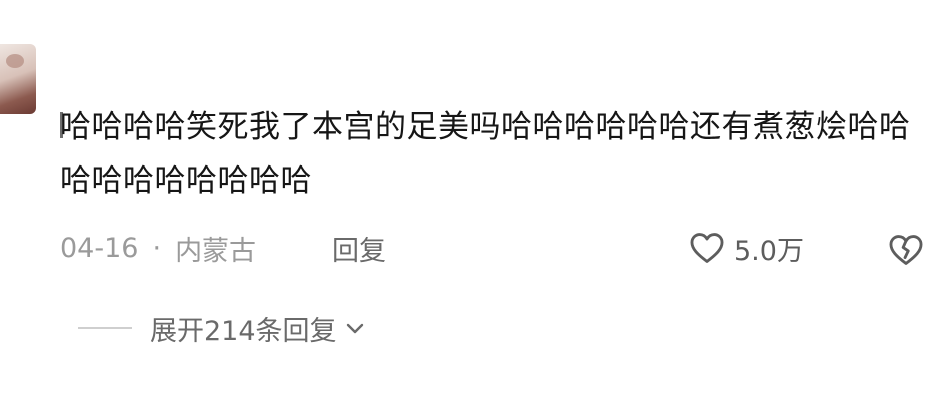 The width and height of the screenshot is (943, 405). Describe the element at coordinates (359, 251) in the screenshot. I see `reply-label: 回复` at that location.